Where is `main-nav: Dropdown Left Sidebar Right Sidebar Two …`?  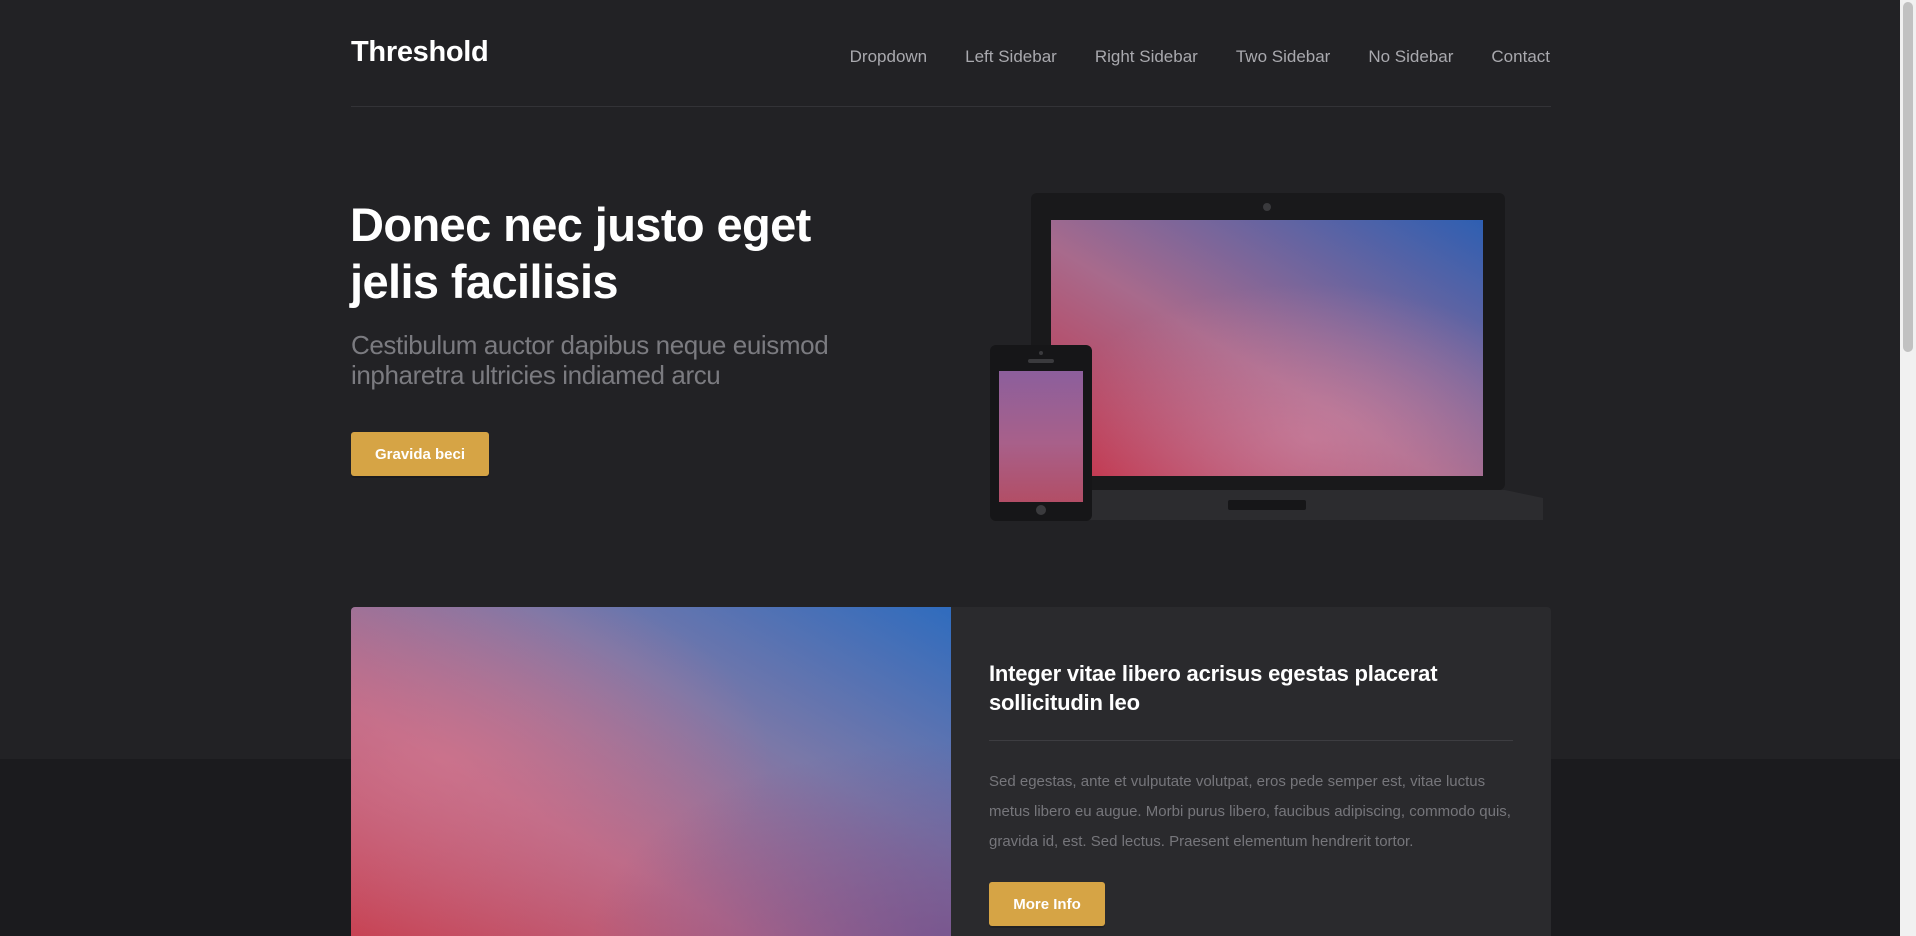 main-nav: Dropdown Left Sidebar Right Sidebar Two … is located at coordinates (1200, 57).